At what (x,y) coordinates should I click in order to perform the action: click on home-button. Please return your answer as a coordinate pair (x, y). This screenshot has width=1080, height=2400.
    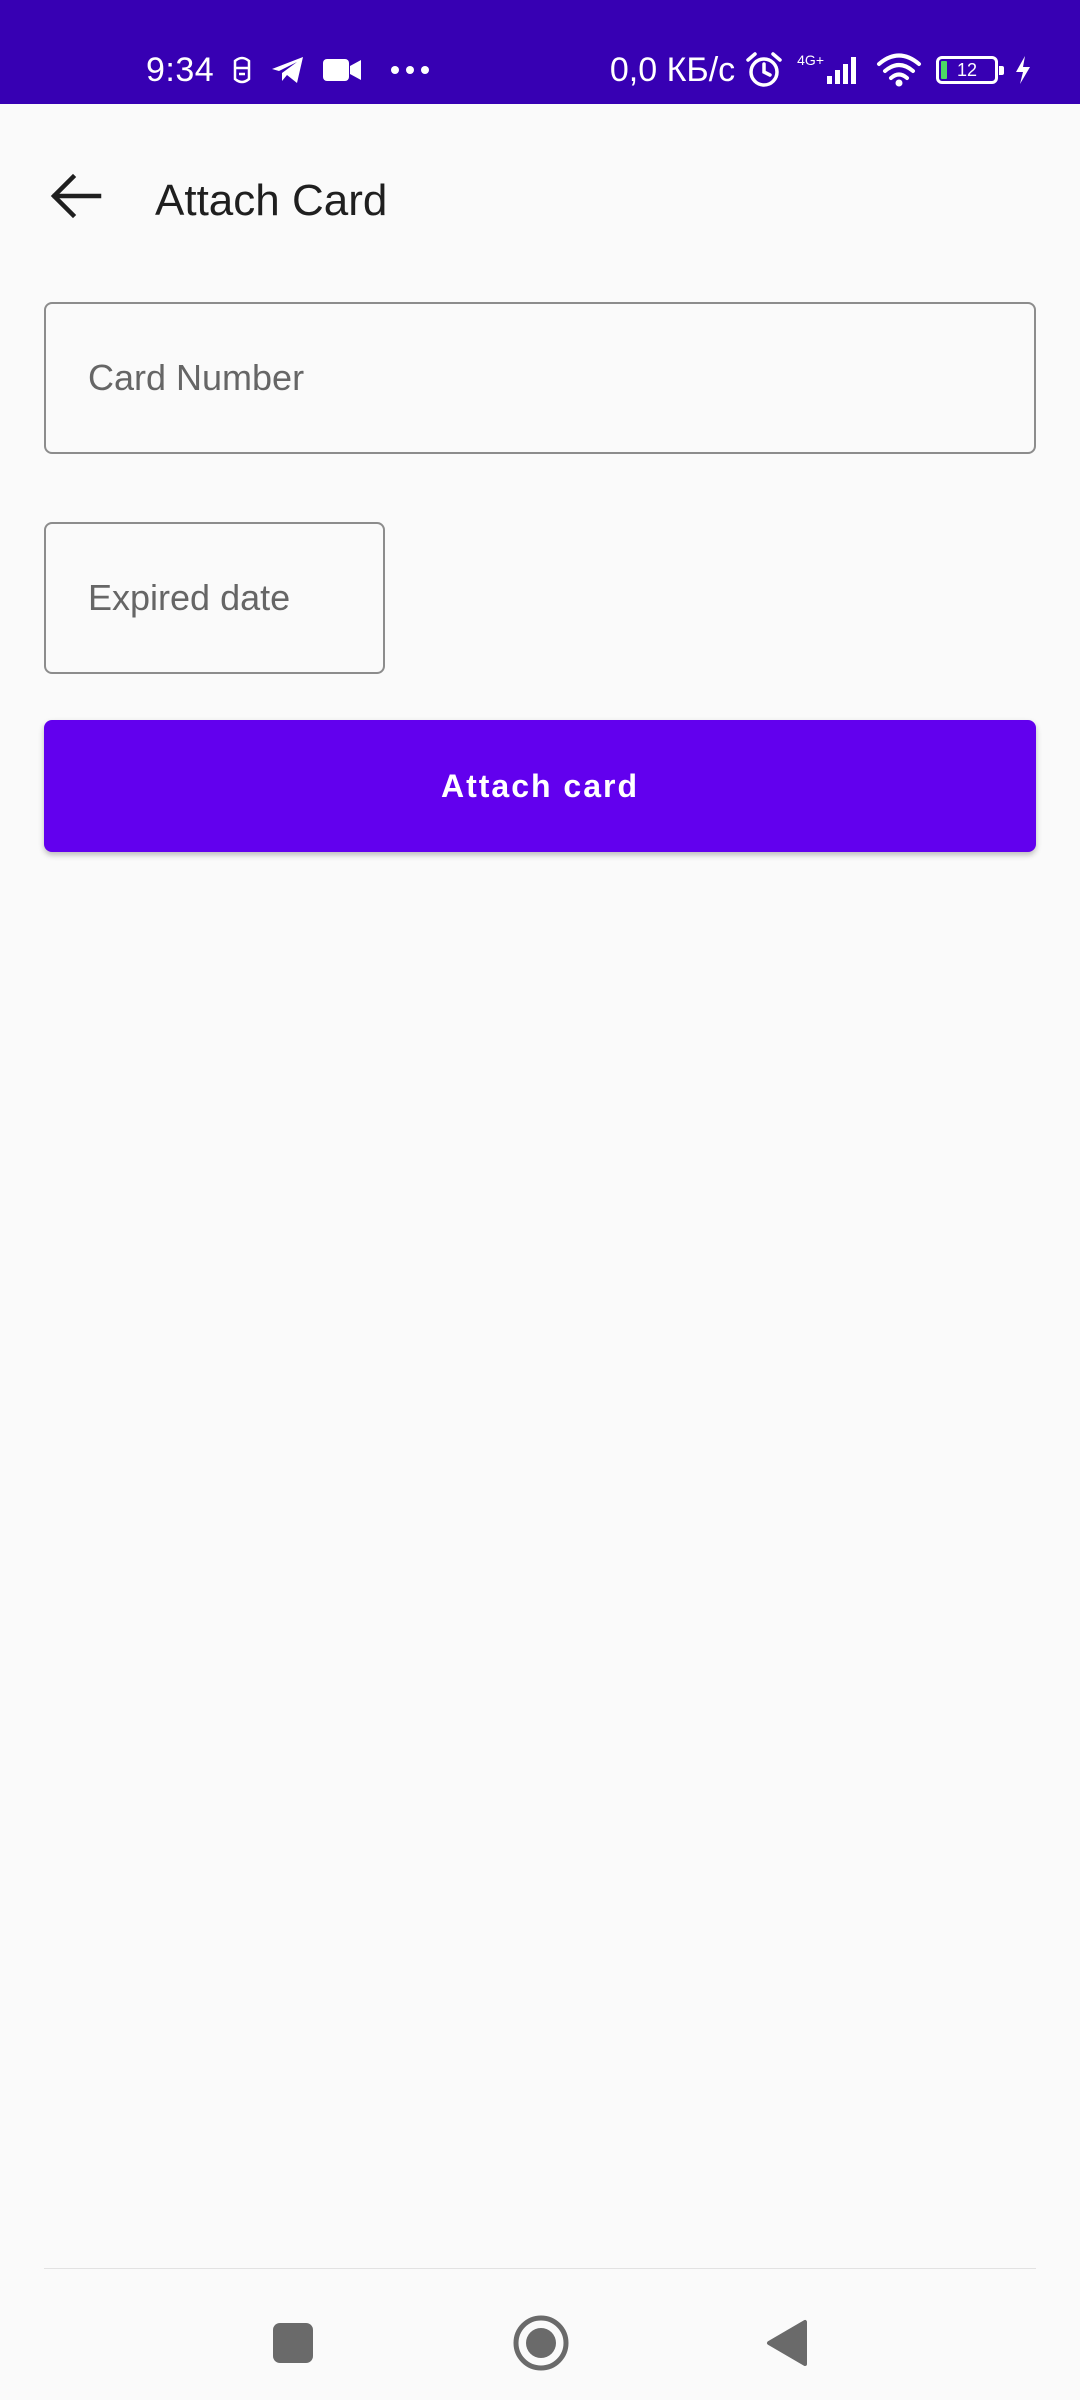
    Looking at the image, I should click on (541, 2345).